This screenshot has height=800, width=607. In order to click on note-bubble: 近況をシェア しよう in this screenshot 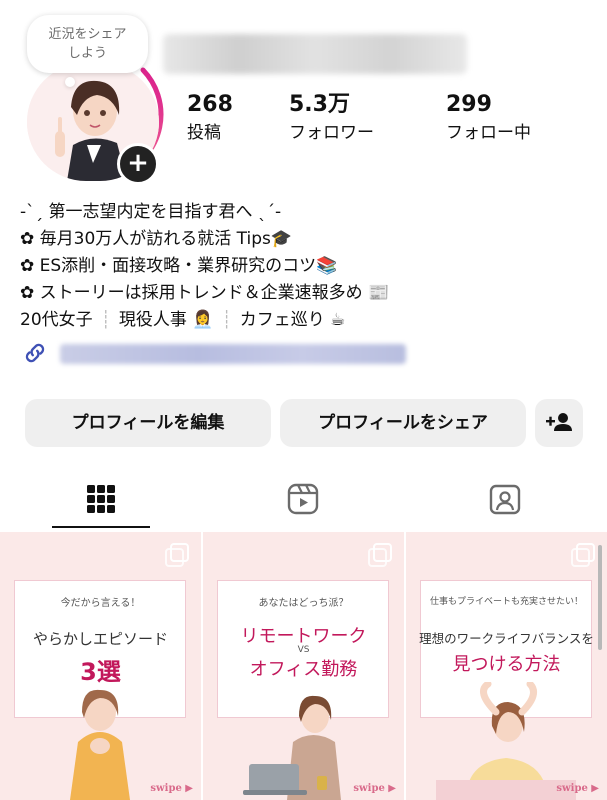, I will do `click(87, 51)`.